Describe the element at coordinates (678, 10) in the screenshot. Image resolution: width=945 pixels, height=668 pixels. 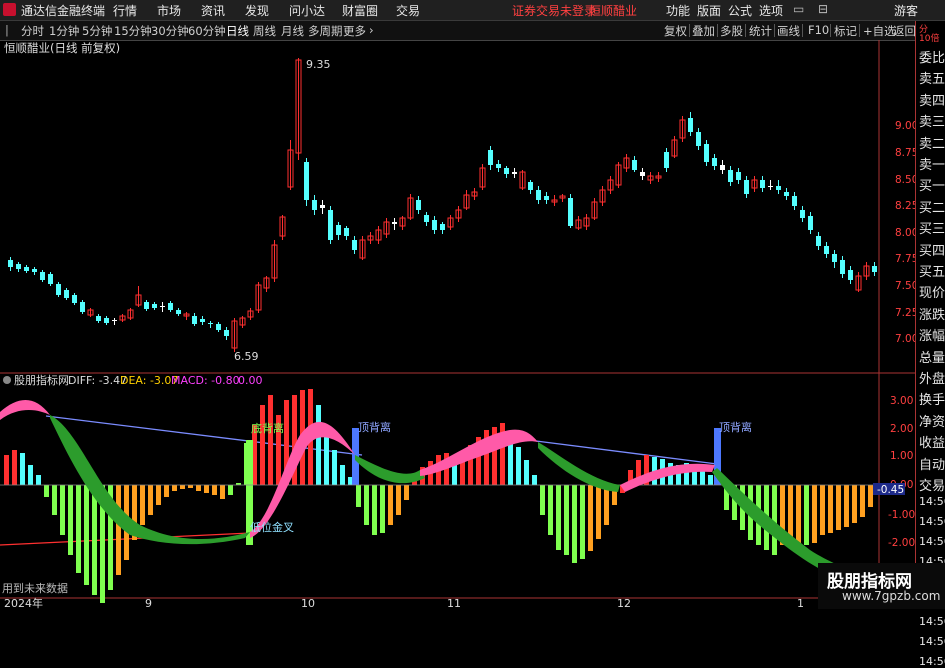
I see `menu-gongneng: 功能` at that location.